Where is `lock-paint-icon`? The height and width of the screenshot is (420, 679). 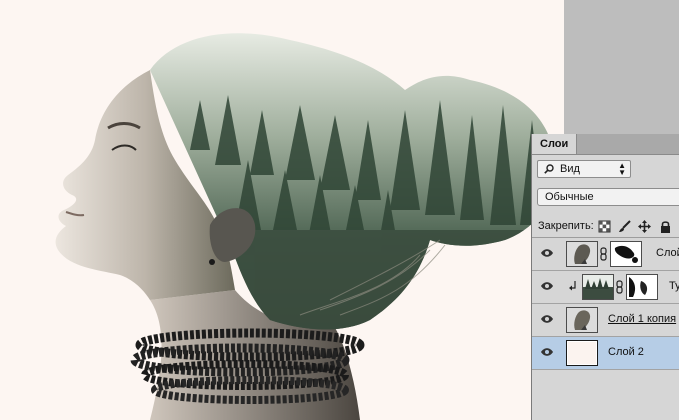 lock-paint-icon is located at coordinates (624, 226).